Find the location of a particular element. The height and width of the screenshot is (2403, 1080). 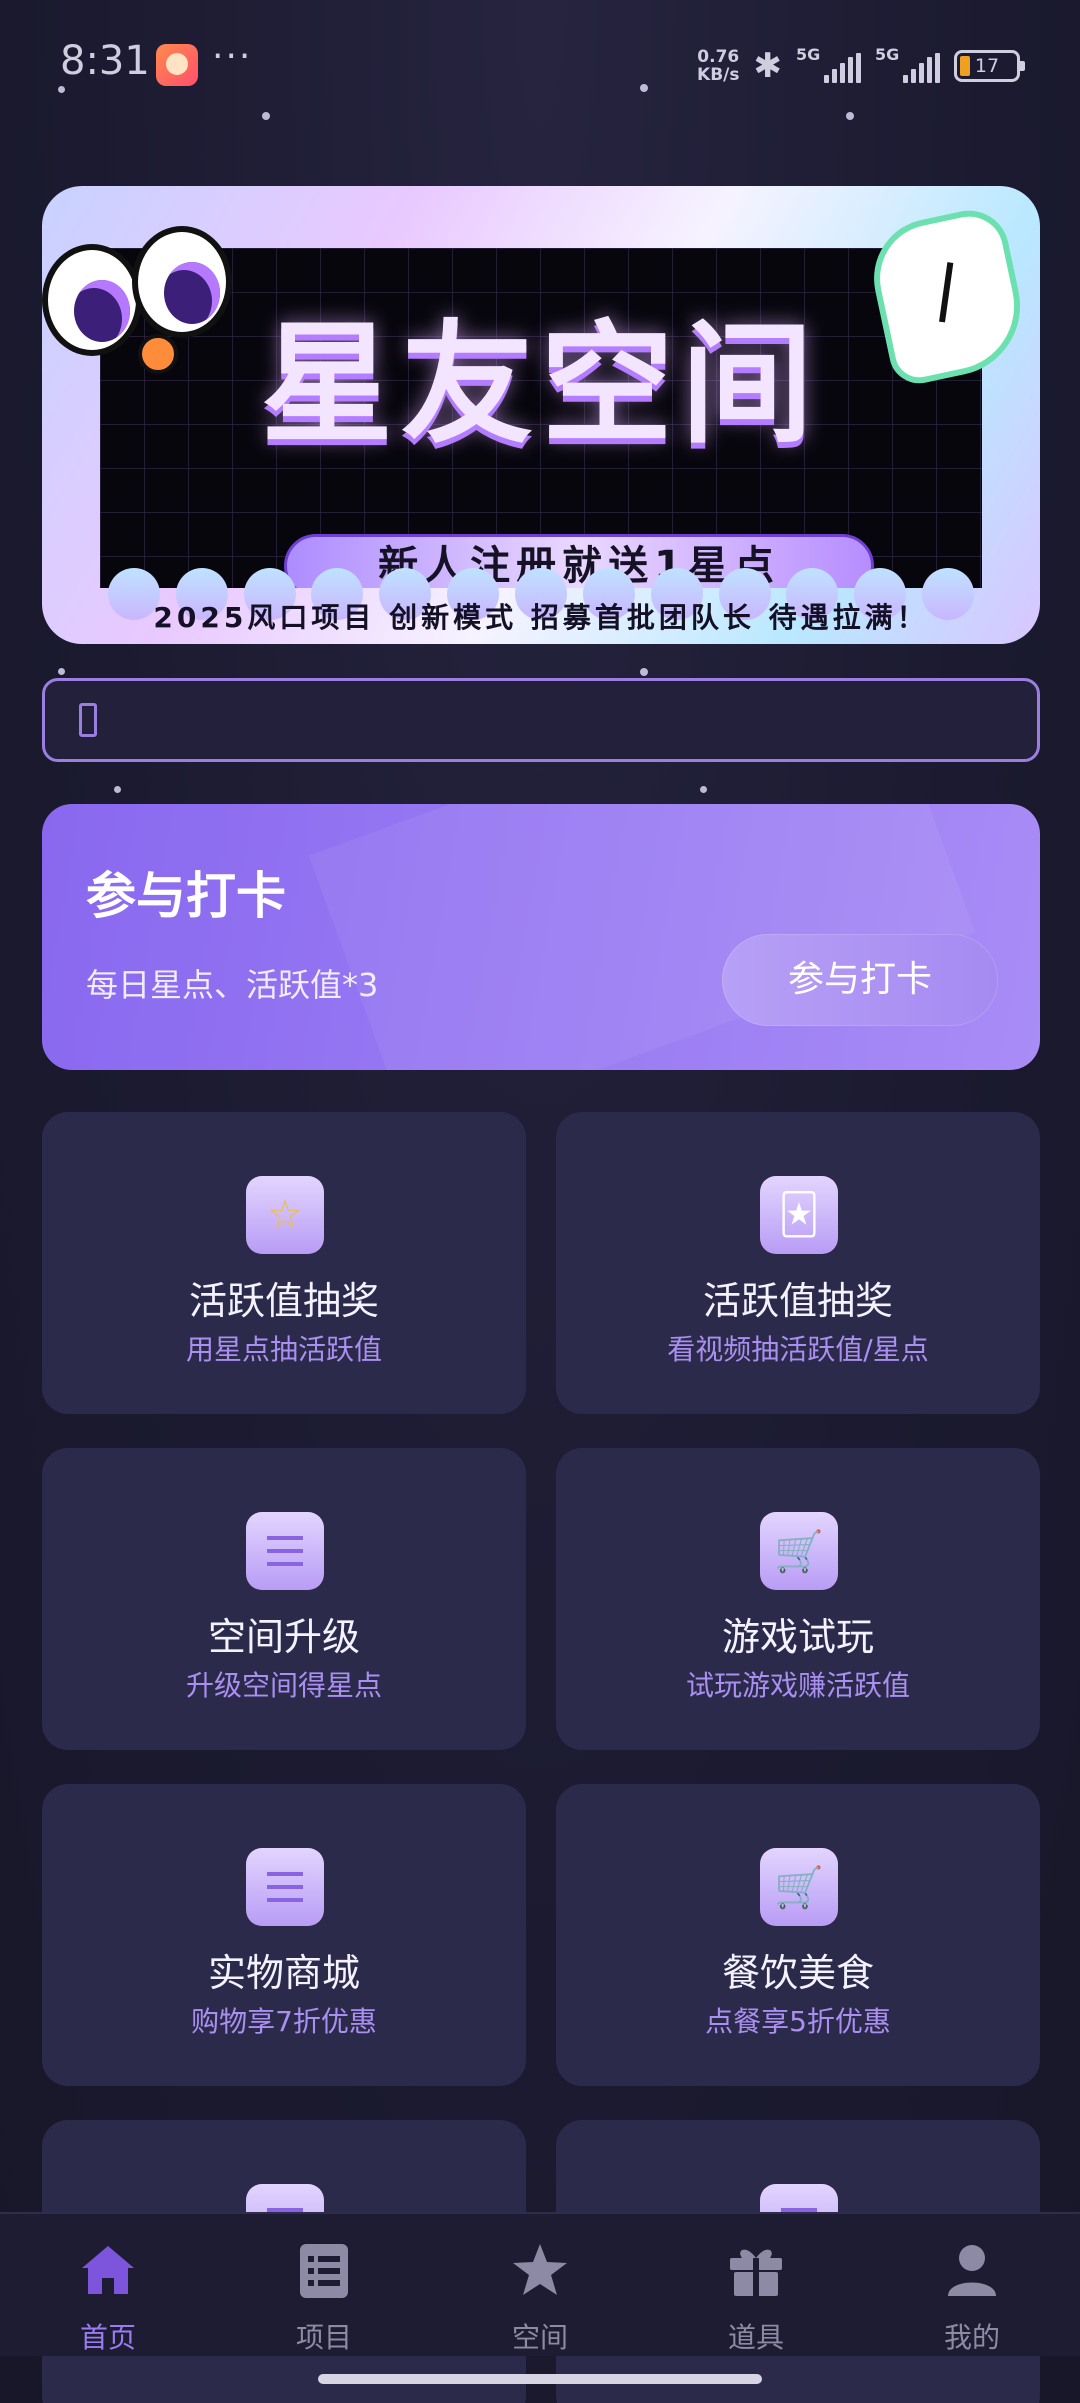

star-icon: ☆ is located at coordinates (285, 1215).